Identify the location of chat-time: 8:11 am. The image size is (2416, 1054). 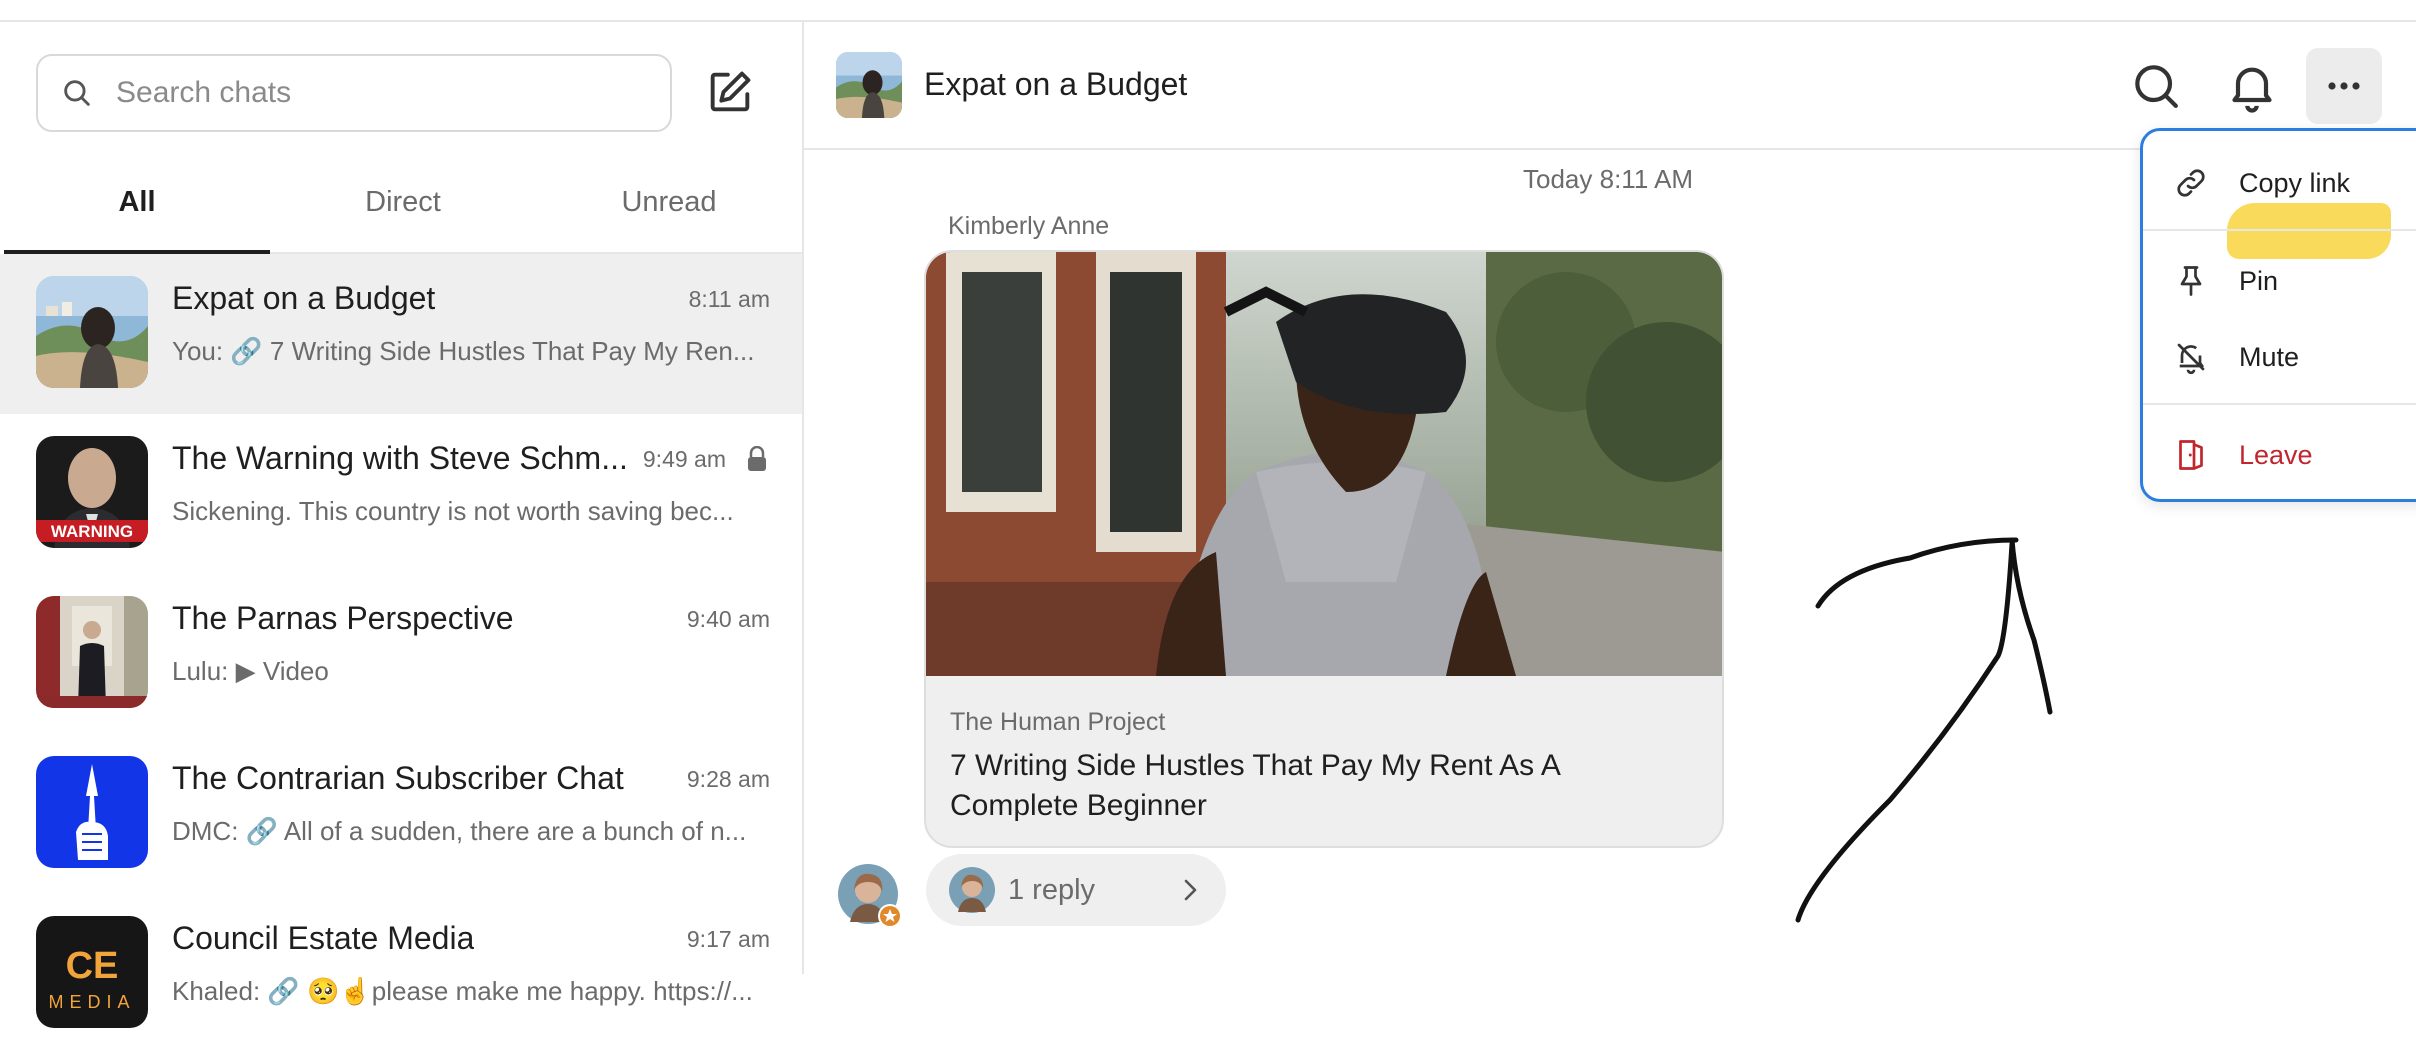
(729, 299).